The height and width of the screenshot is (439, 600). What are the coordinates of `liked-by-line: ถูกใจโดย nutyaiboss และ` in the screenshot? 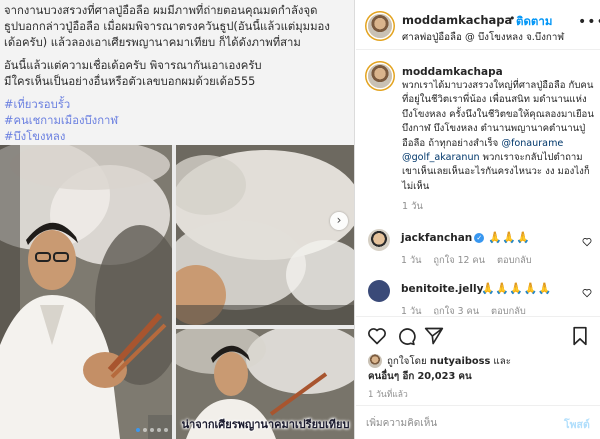 It's located at (449, 361).